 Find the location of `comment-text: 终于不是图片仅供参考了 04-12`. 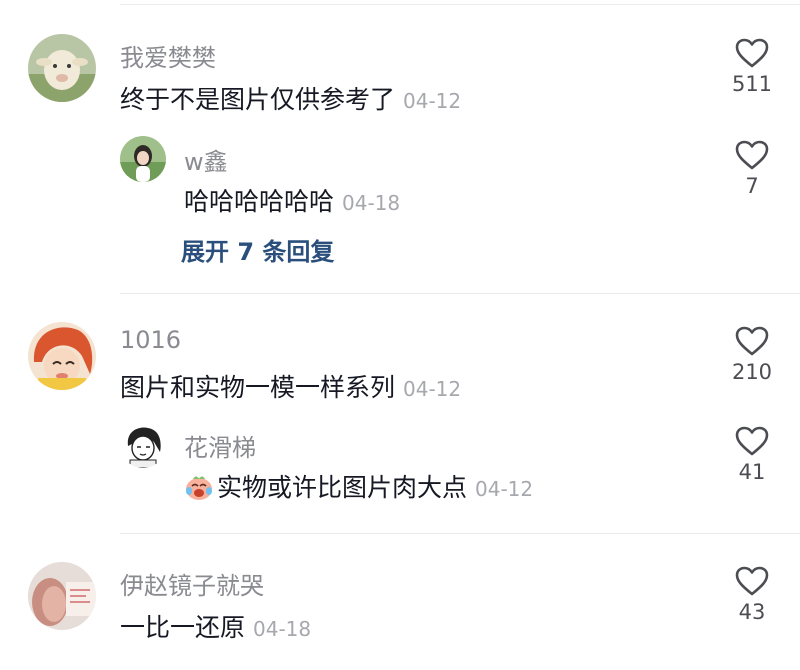

comment-text: 终于不是图片仅供参考了 04-12 is located at coordinates (290, 98).